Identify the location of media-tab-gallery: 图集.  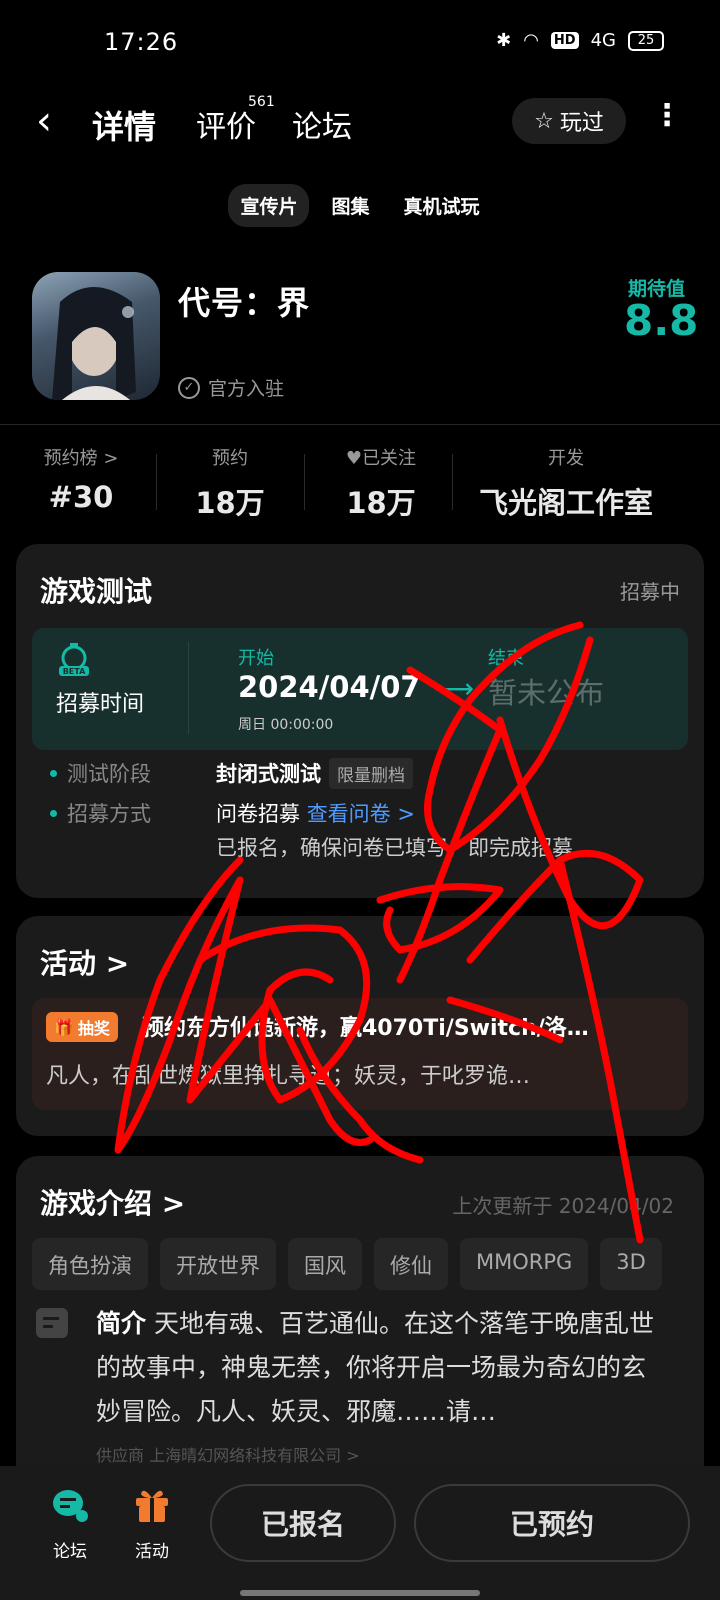
(350, 205).